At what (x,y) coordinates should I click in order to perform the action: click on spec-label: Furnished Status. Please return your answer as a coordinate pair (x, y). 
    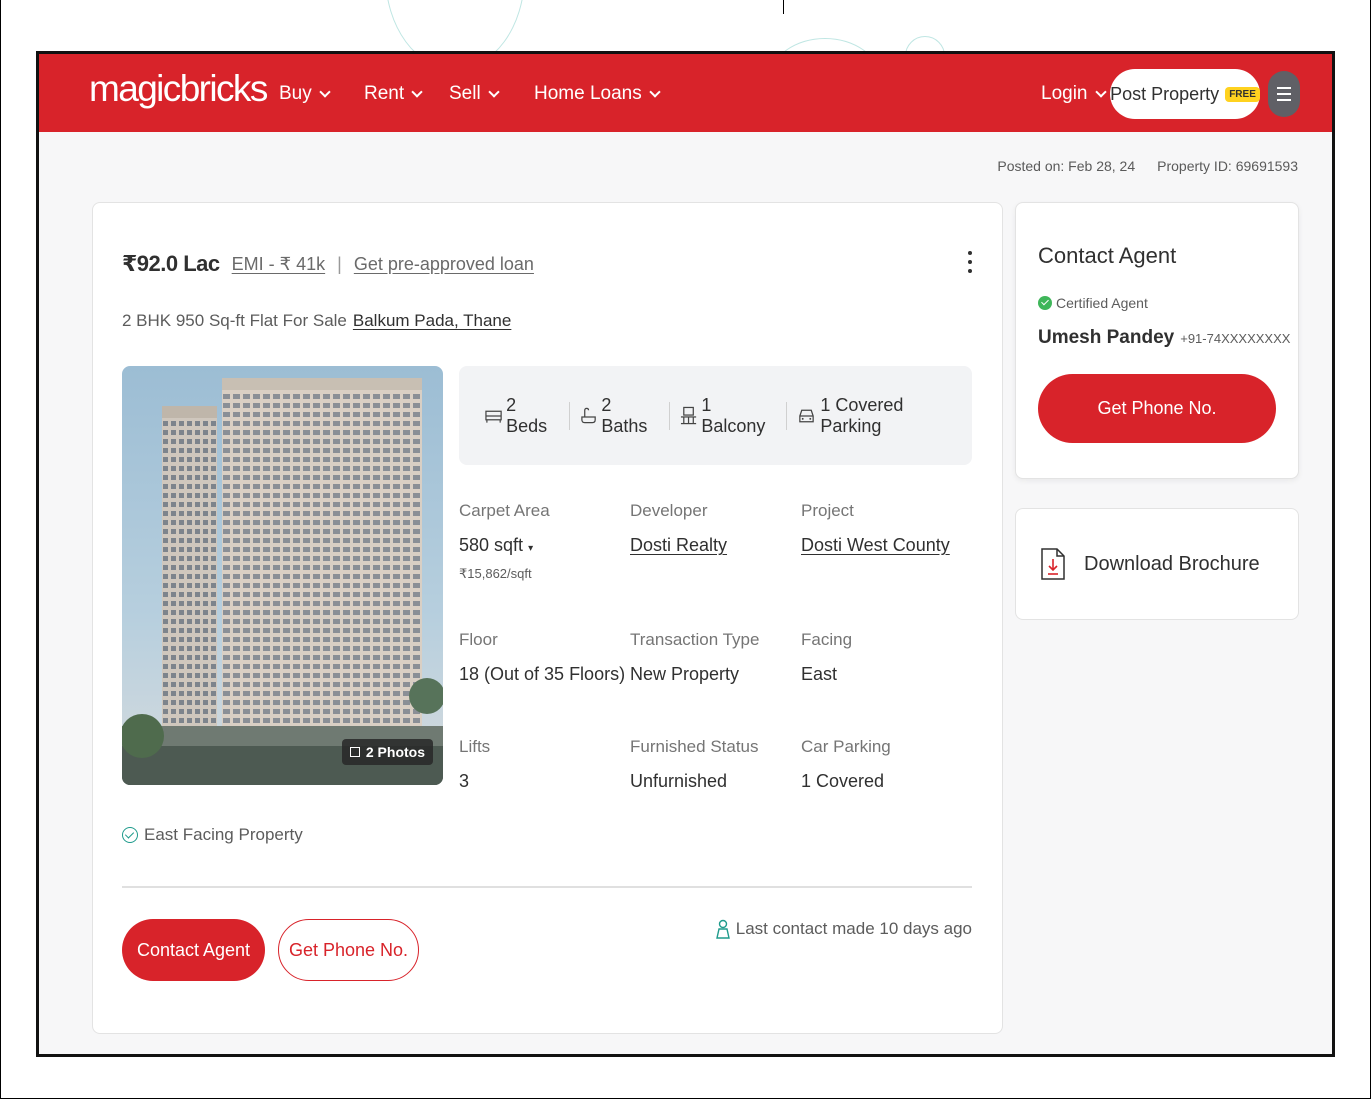
    Looking at the image, I should click on (694, 746).